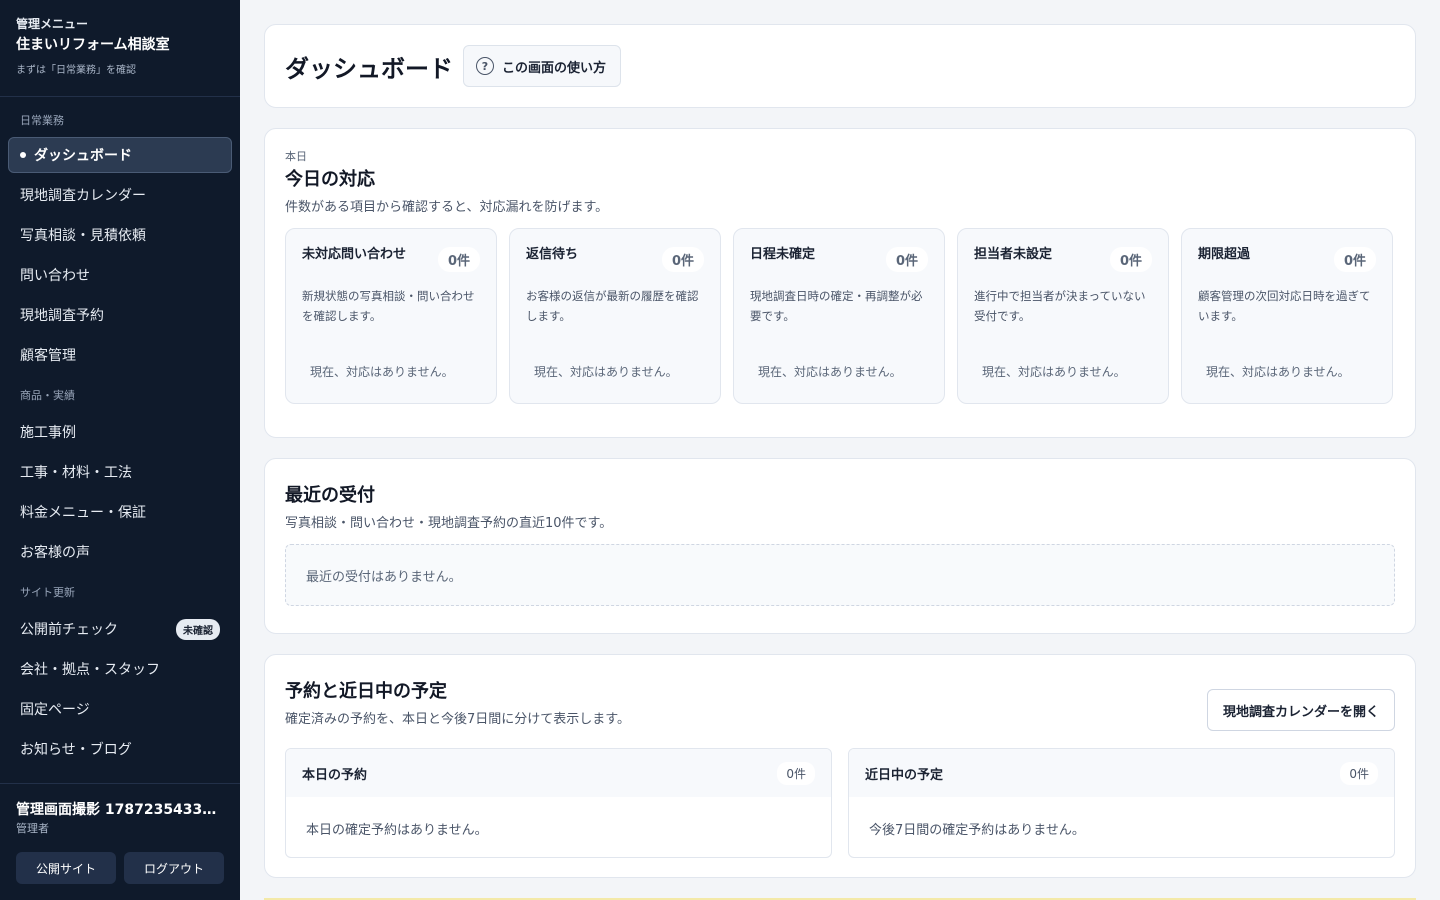  Describe the element at coordinates (120, 315) in the screenshot. I see `sidebar-item-survey-reservations: 現地調査予約` at that location.